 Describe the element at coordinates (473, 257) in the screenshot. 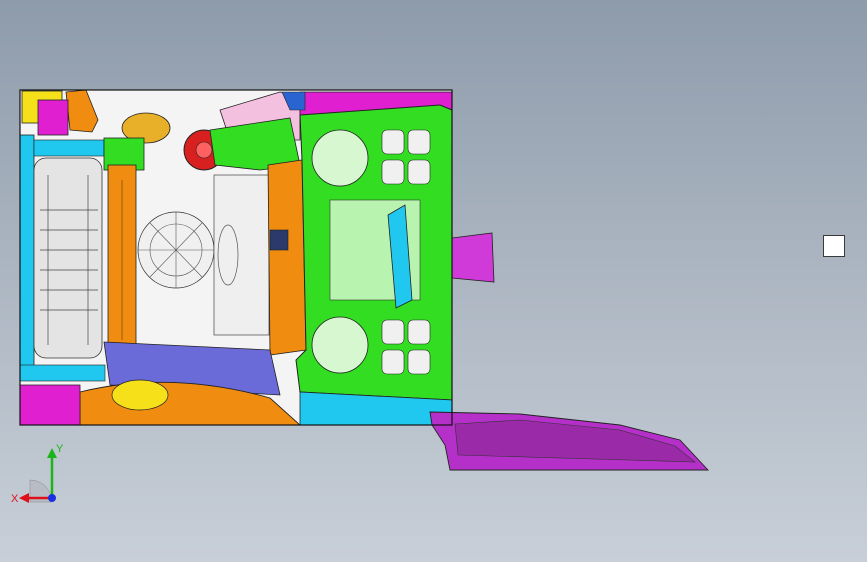

I see `tunnel-tail` at that location.